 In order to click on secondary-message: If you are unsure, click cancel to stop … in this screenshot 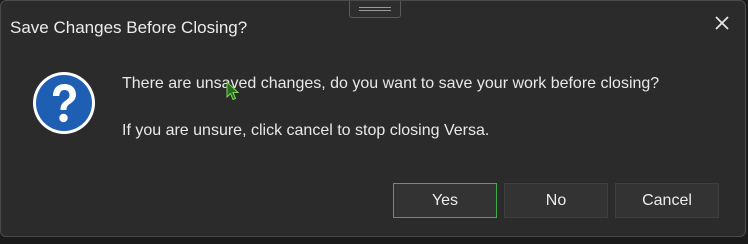, I will do `click(306, 130)`.